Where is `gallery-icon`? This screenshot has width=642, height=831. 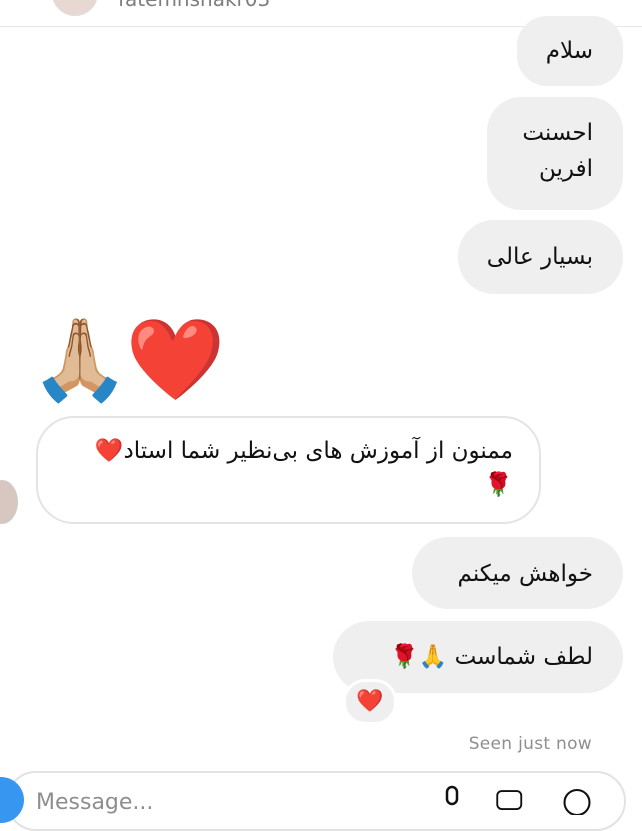 gallery-icon is located at coordinates (510, 800).